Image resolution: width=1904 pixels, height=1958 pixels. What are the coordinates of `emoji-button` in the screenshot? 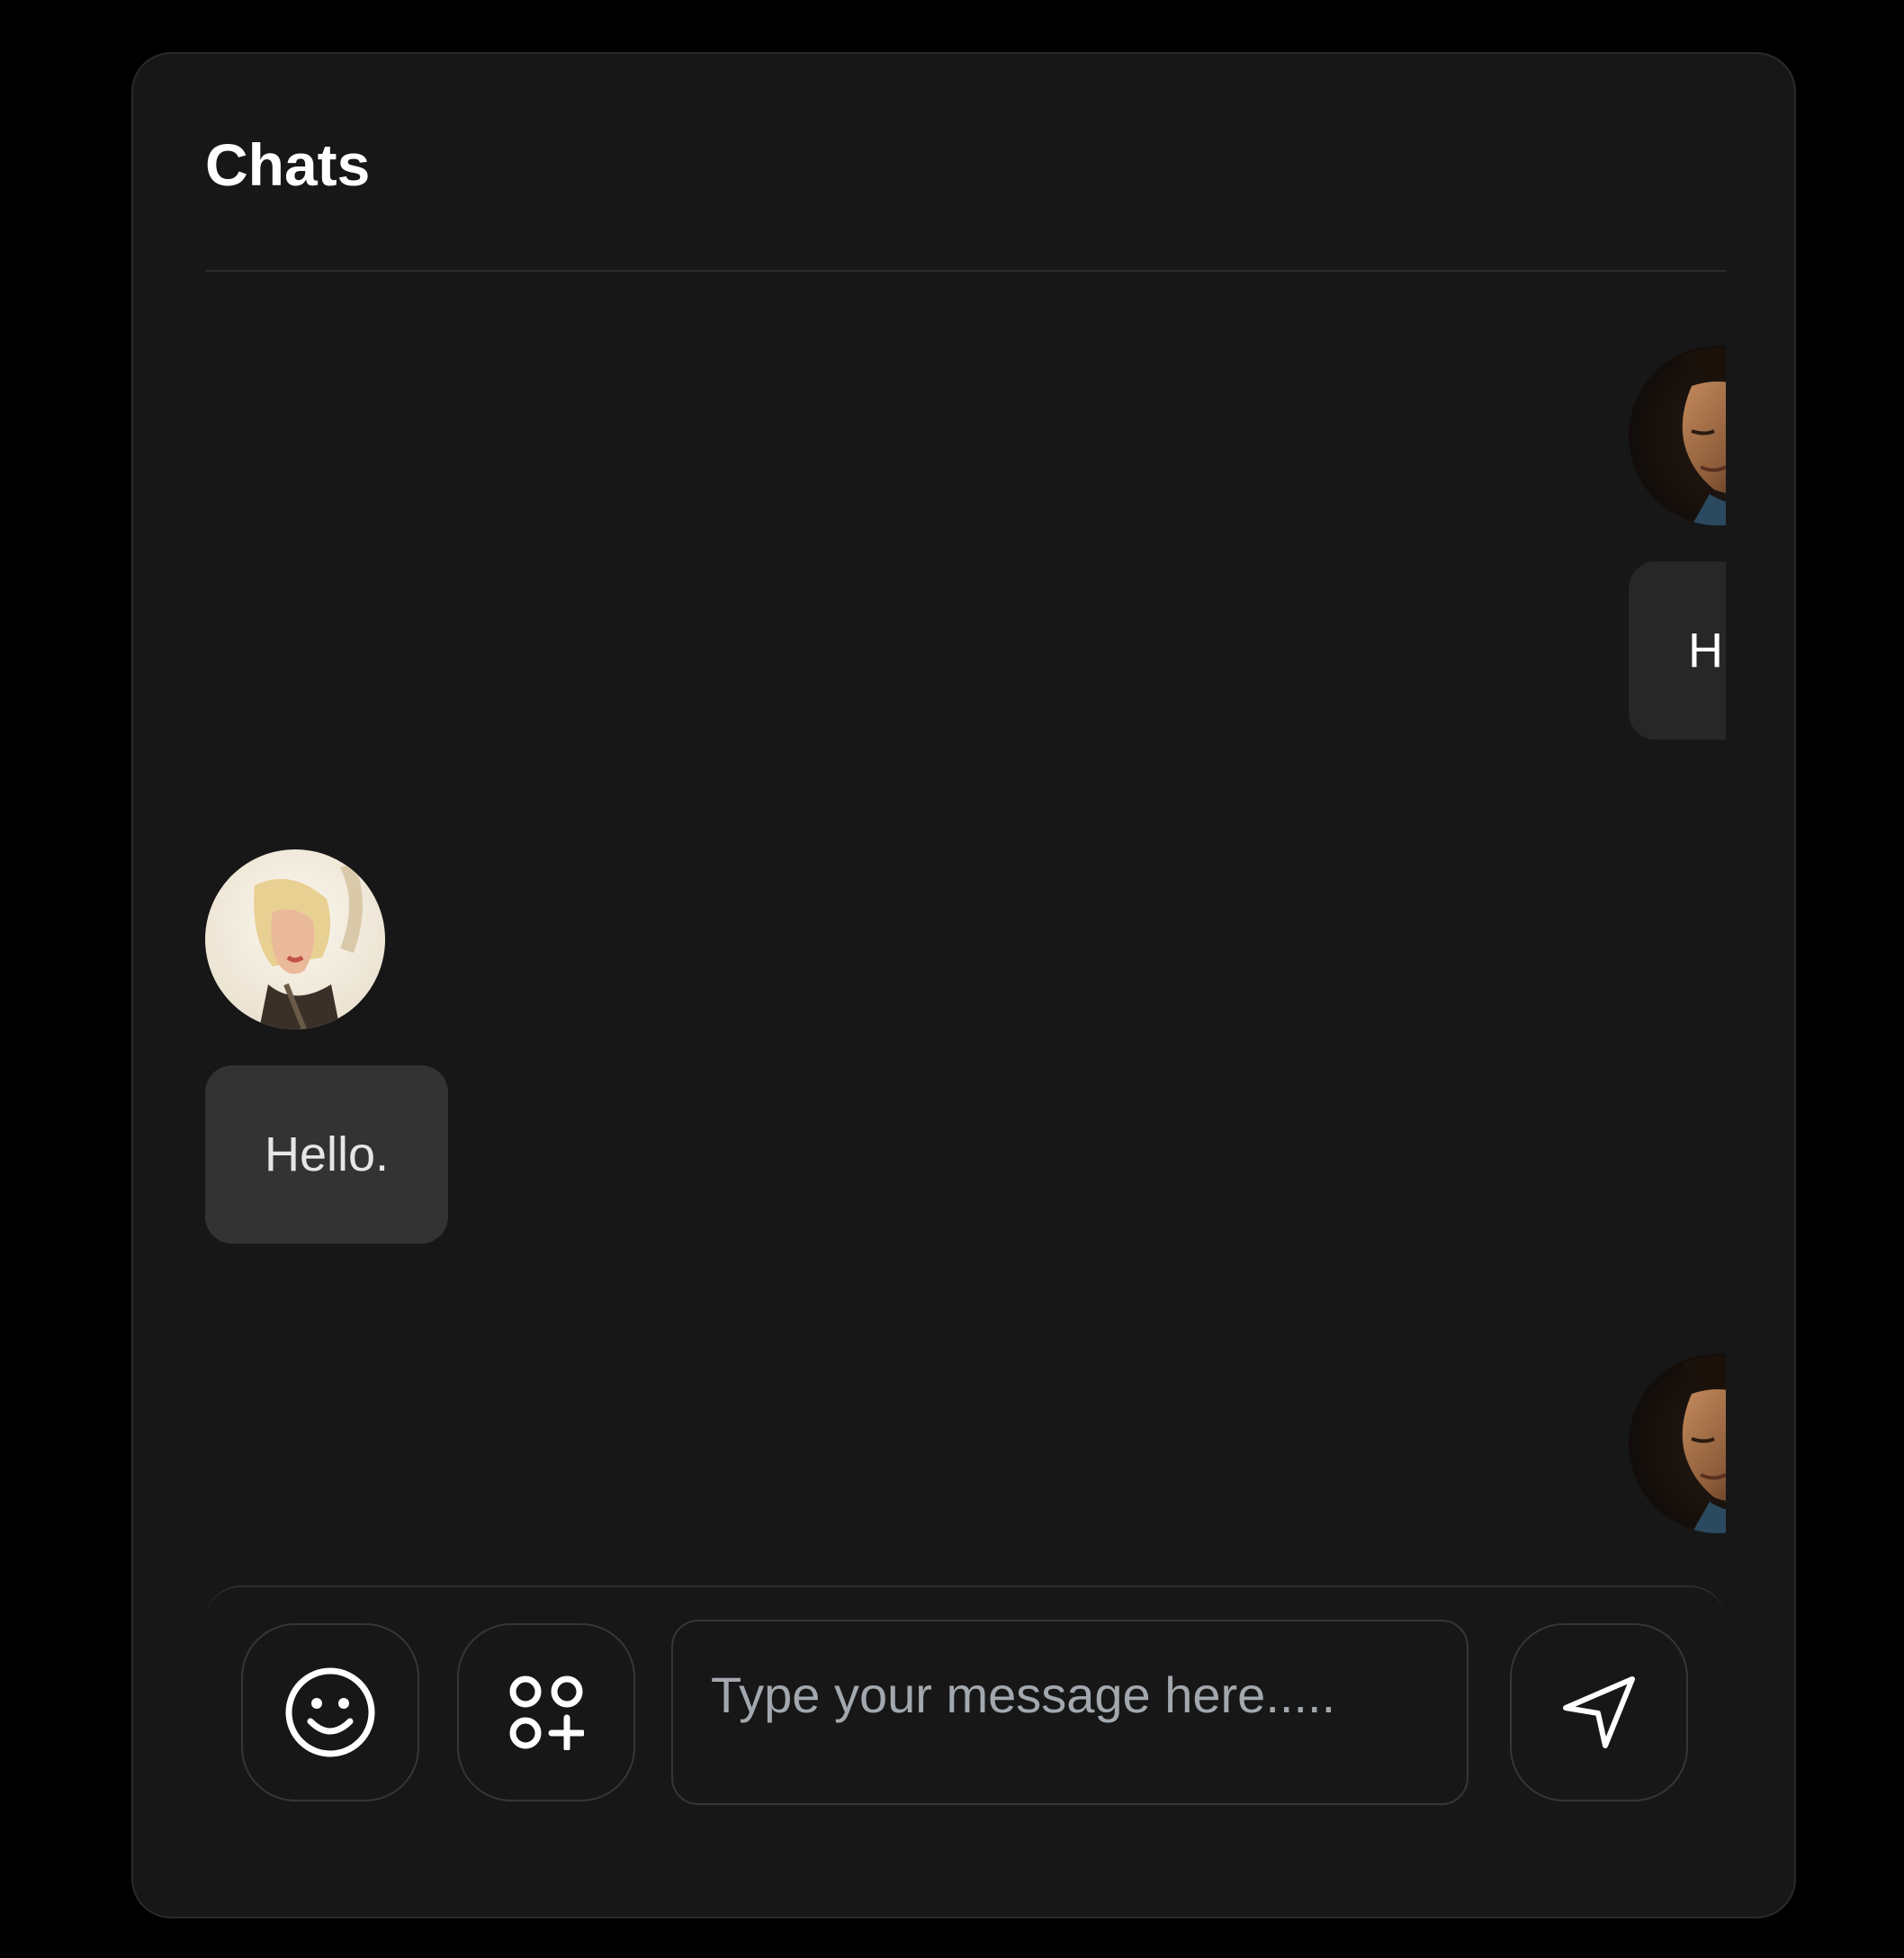 It's located at (330, 1712).